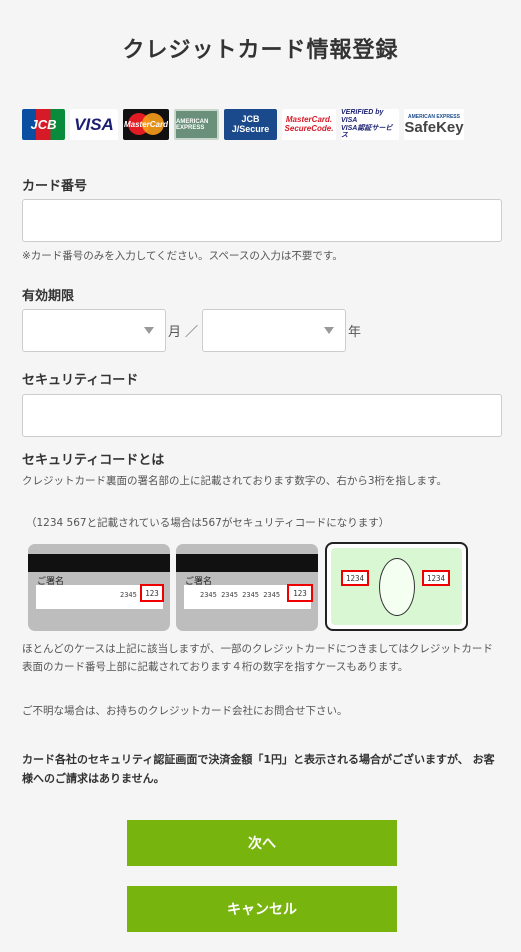 This screenshot has height=952, width=521. Describe the element at coordinates (128, 595) in the screenshot. I see `card-back-numbers: 2345` at that location.